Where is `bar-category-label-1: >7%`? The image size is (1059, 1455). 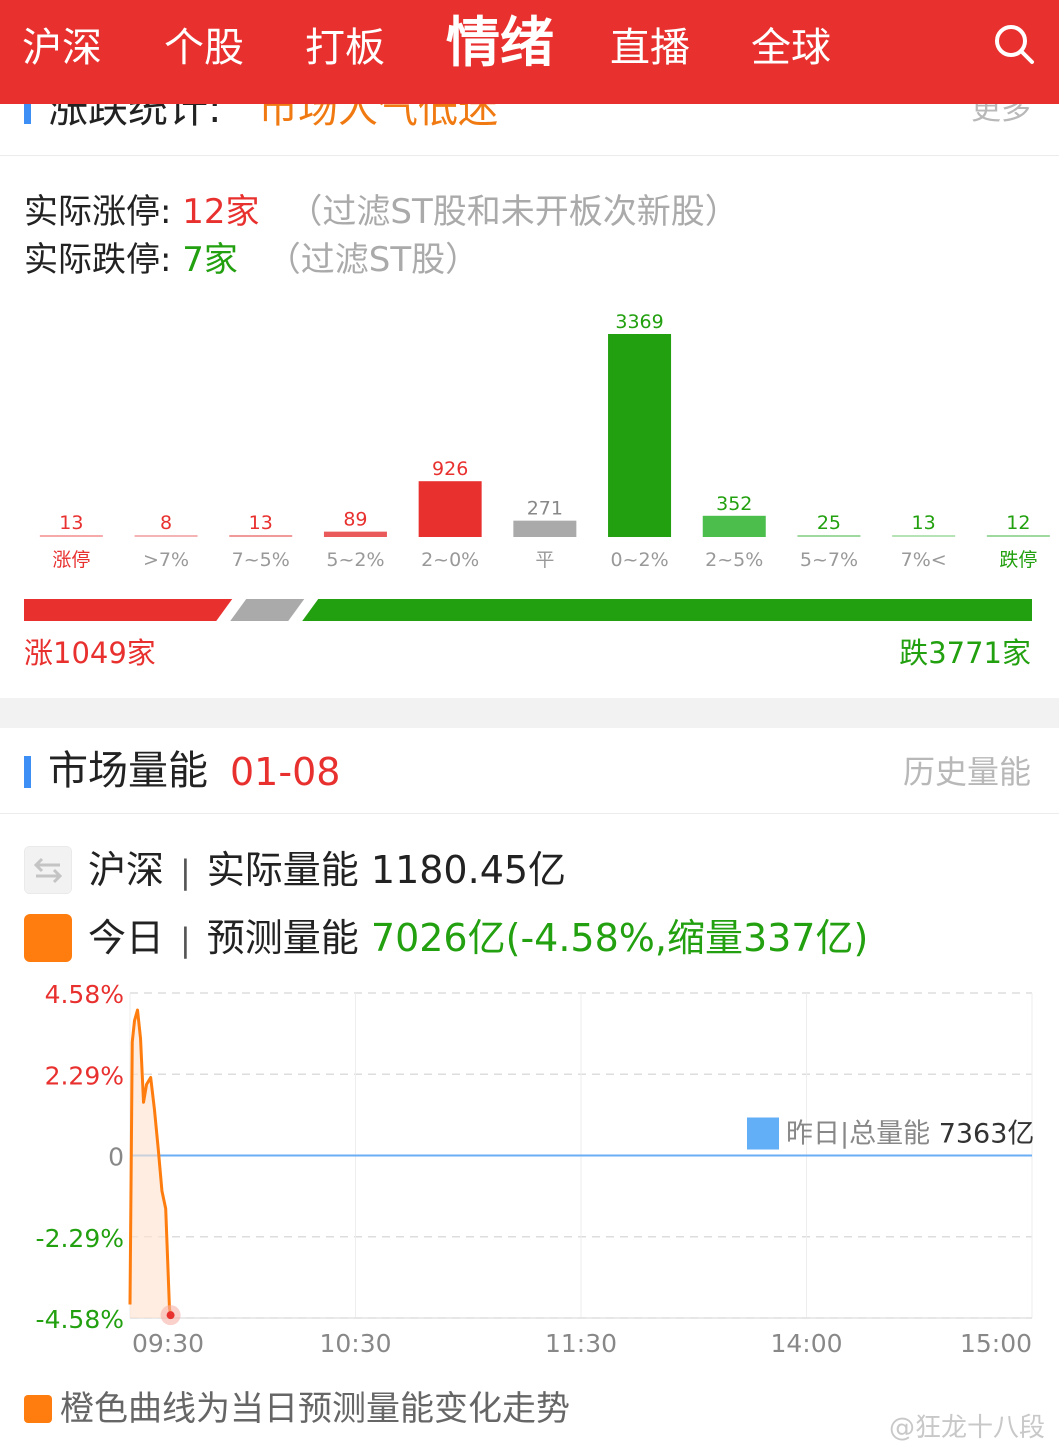
bar-category-label-1: >7% is located at coordinates (166, 560).